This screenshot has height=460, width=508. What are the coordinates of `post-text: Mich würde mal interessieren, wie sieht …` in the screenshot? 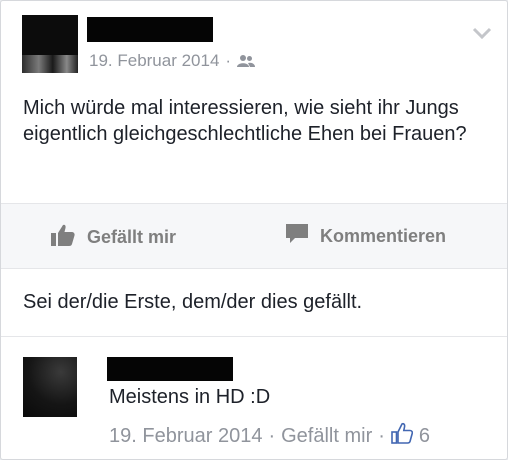 It's located at (245, 121).